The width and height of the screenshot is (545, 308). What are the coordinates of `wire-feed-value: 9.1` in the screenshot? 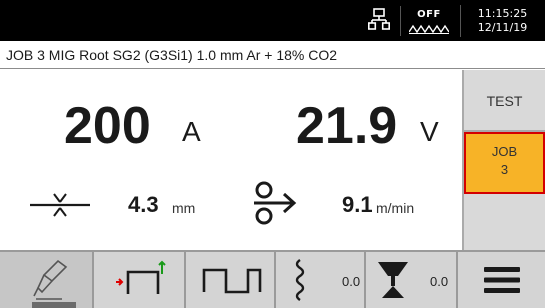 It's located at (357, 205).